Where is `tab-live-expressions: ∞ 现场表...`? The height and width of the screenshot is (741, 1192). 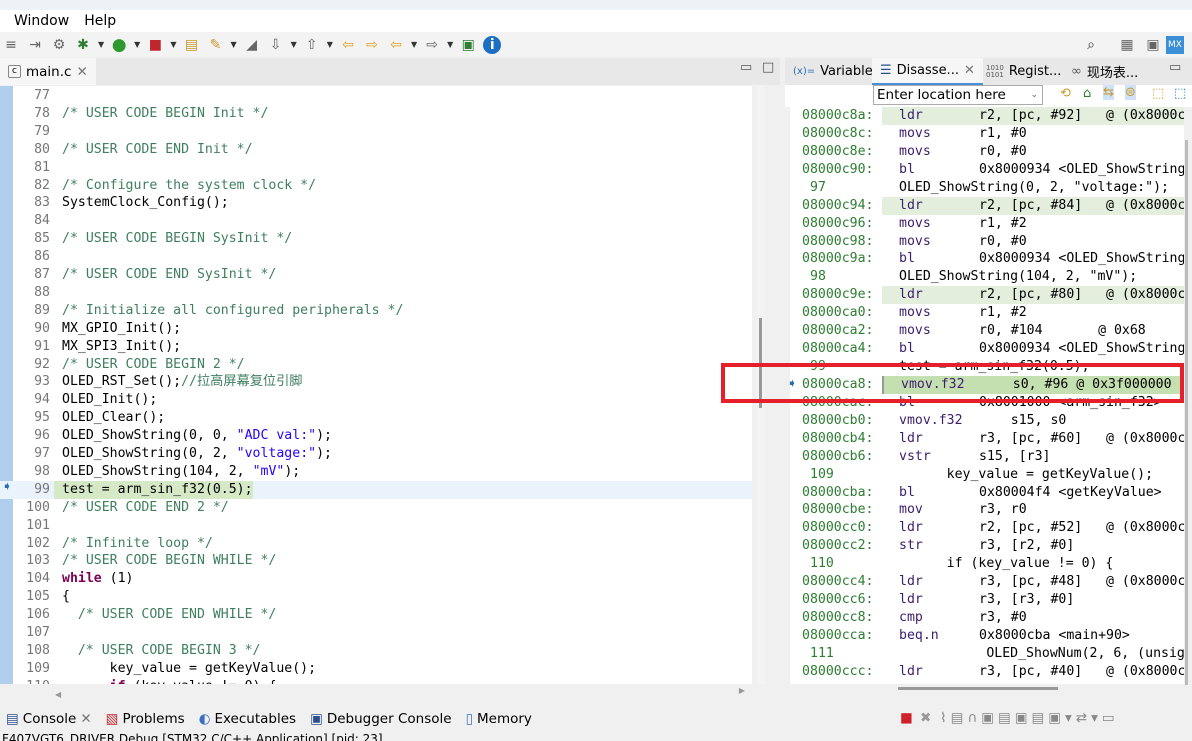 tab-live-expressions: ∞ 现场表... is located at coordinates (1104, 71).